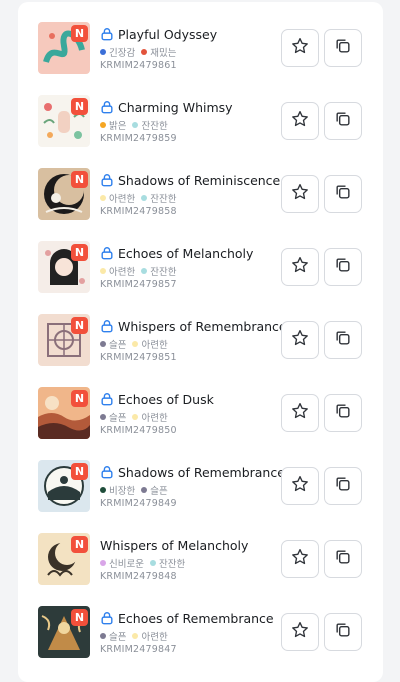  What do you see at coordinates (199, 180) in the screenshot?
I see `track-title: Shadows of Reminiscence` at bounding box center [199, 180].